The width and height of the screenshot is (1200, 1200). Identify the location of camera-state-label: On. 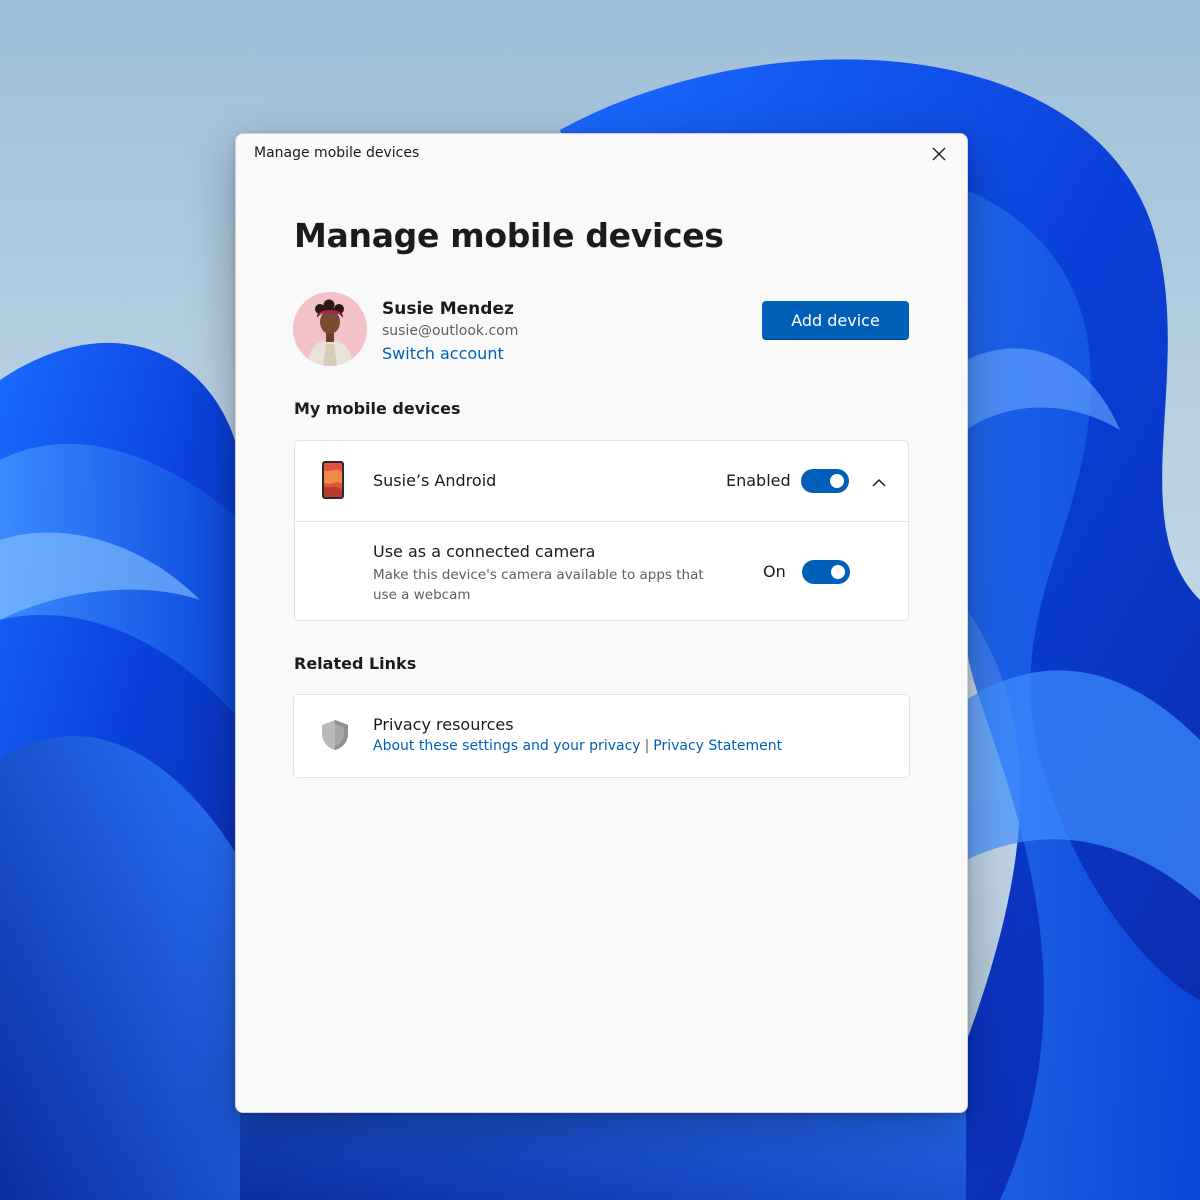
(774, 571).